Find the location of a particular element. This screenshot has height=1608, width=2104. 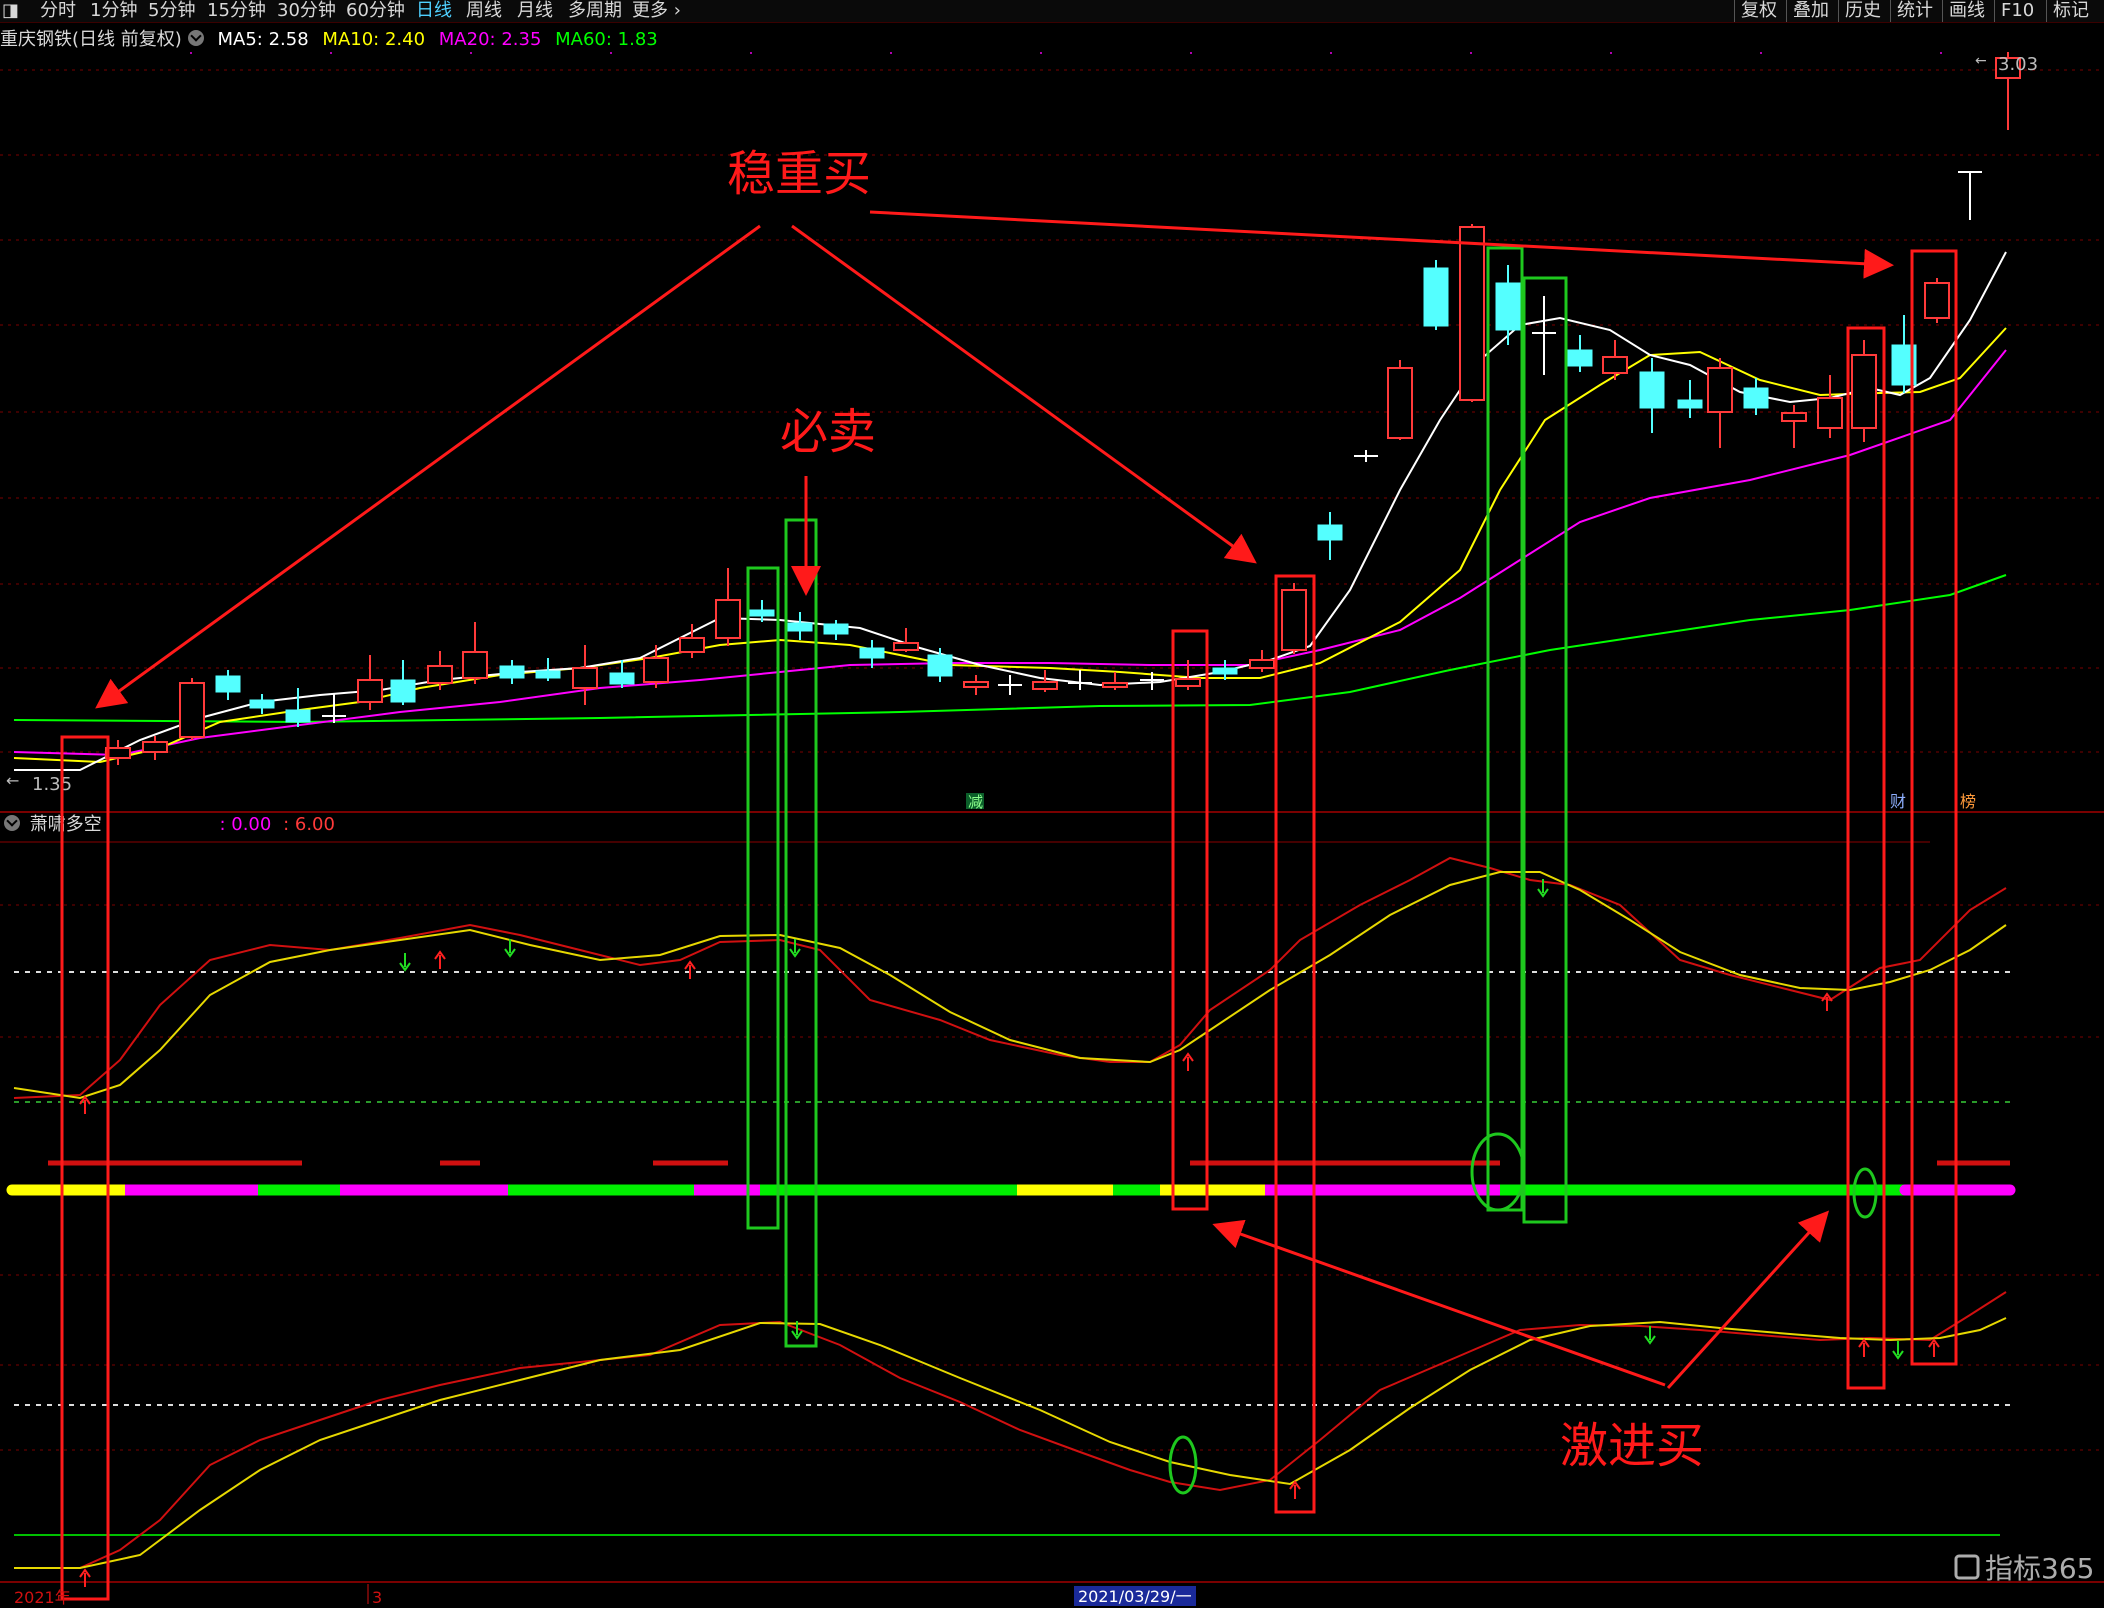

watermark-text: 指标365 is located at coordinates (2039, 1568).